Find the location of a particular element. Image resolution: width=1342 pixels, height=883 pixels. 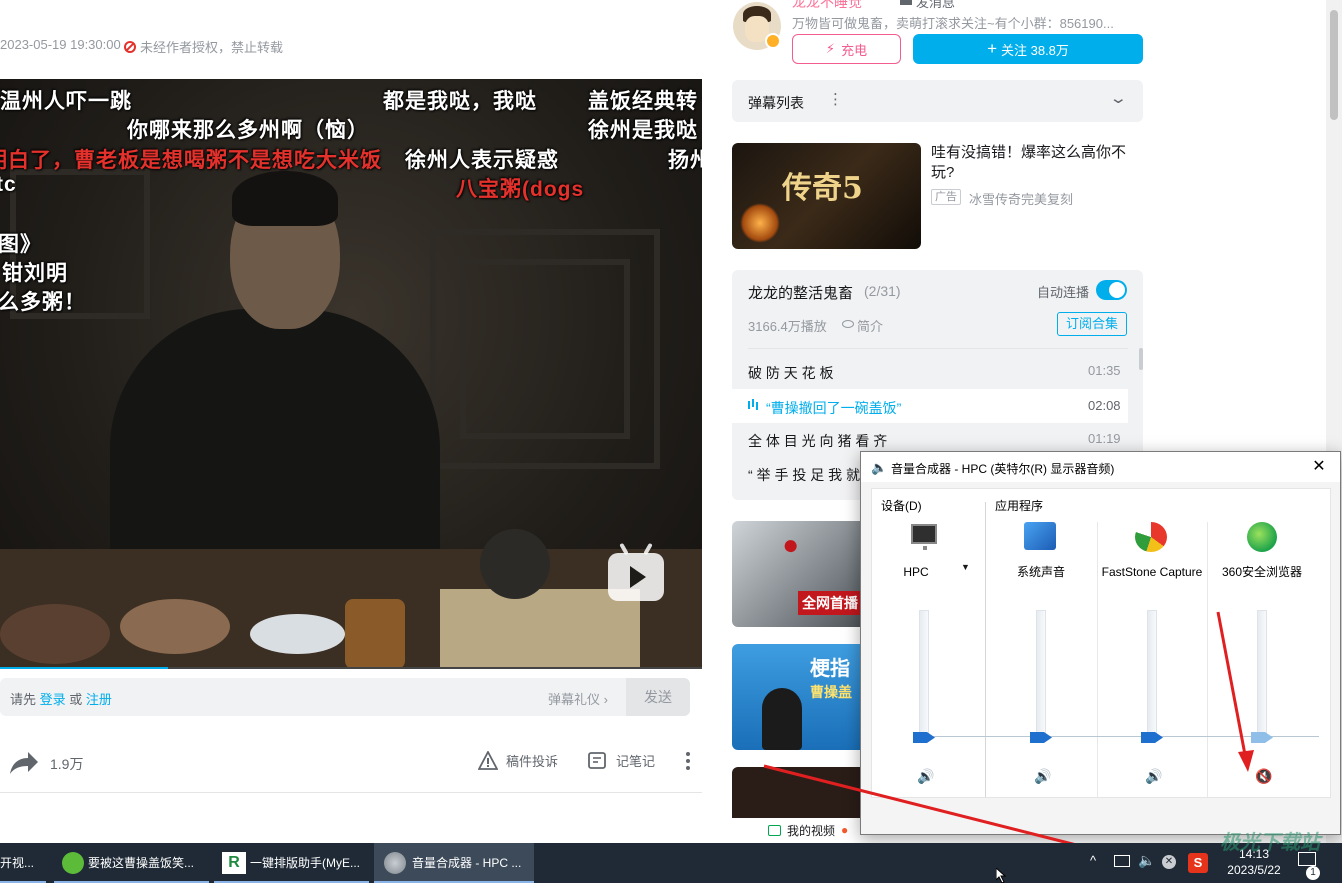

author-name: 龙龙不睡觉 is located at coordinates (827, 6).